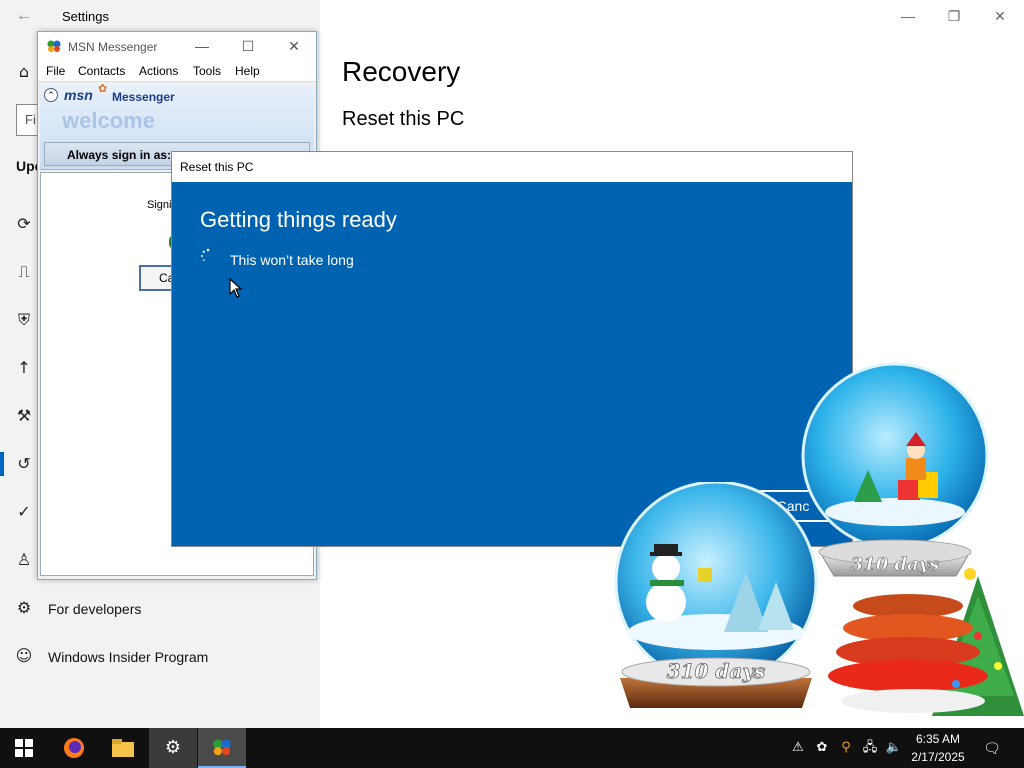 This screenshot has height=768, width=1024. Describe the element at coordinates (24, 748) in the screenshot. I see `start-icon` at that location.